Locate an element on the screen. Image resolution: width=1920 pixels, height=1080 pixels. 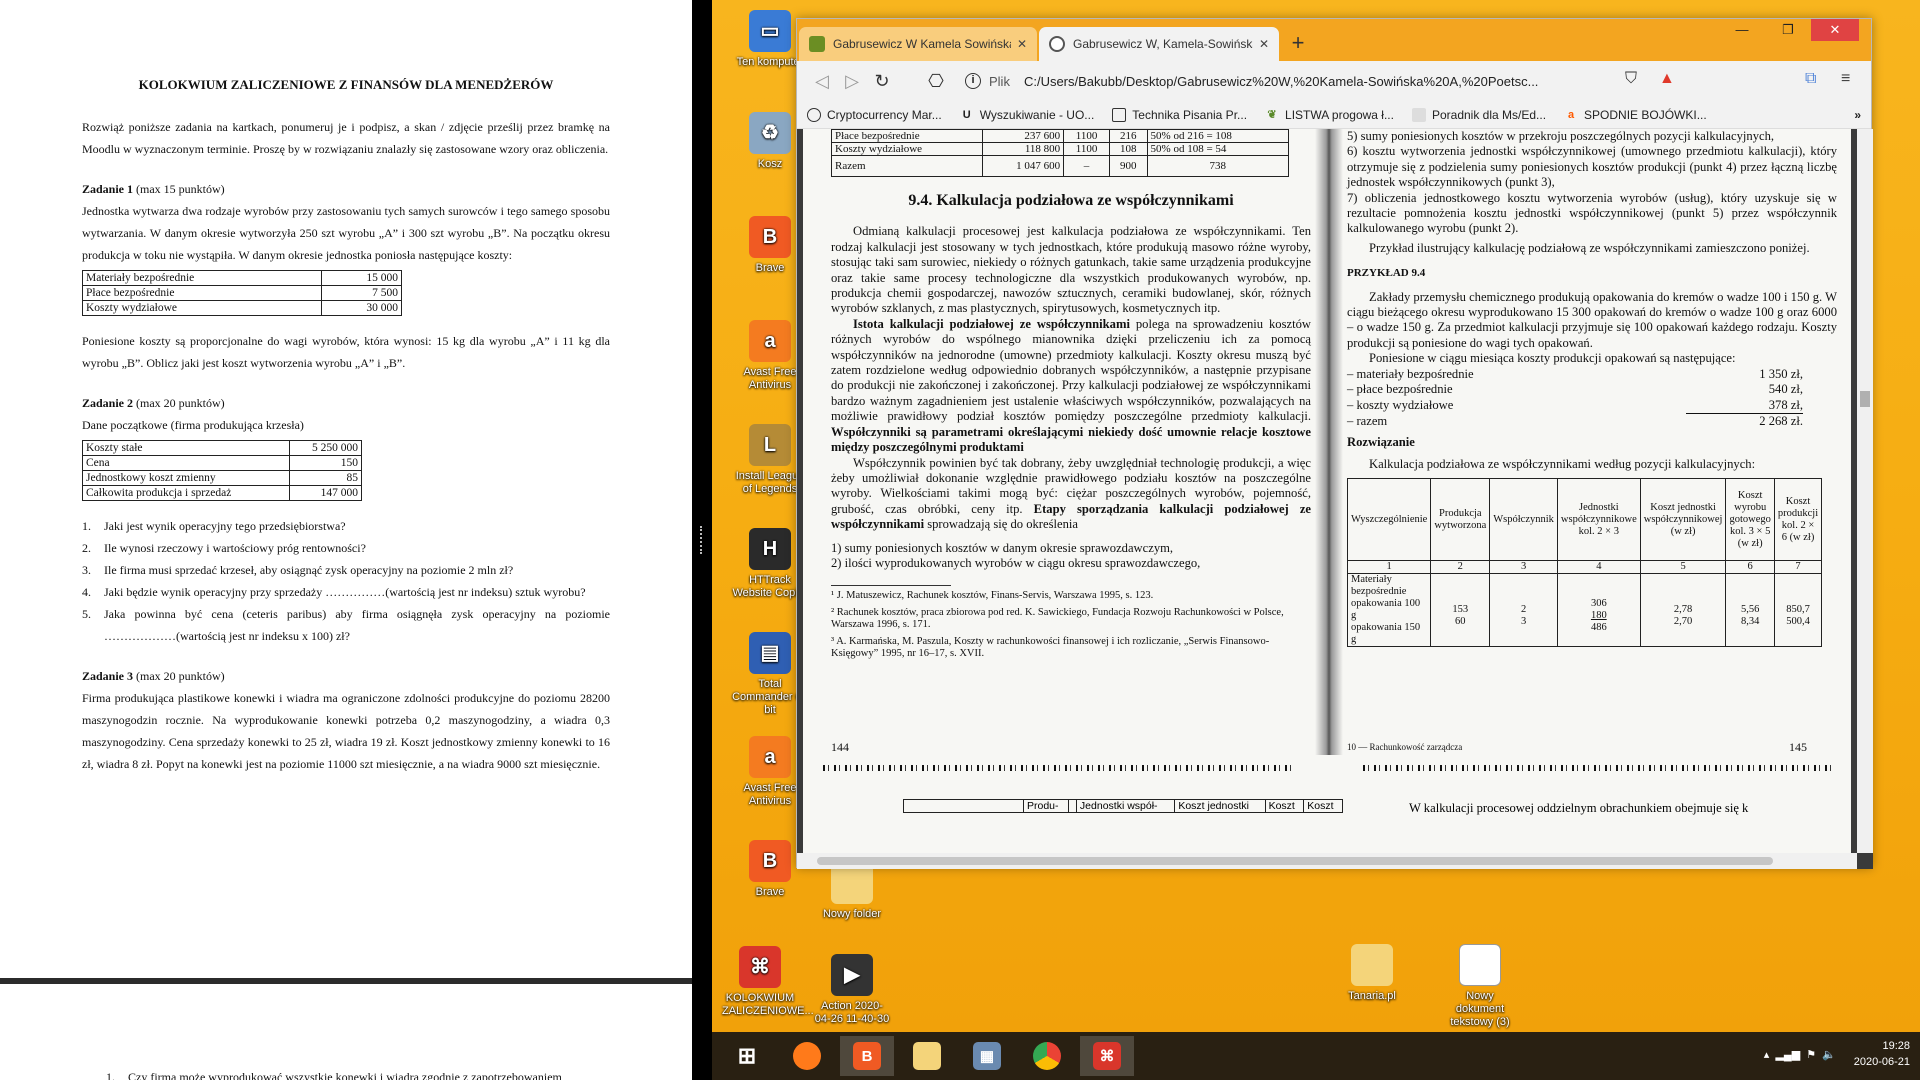
page-number: 144 is located at coordinates (840, 746).